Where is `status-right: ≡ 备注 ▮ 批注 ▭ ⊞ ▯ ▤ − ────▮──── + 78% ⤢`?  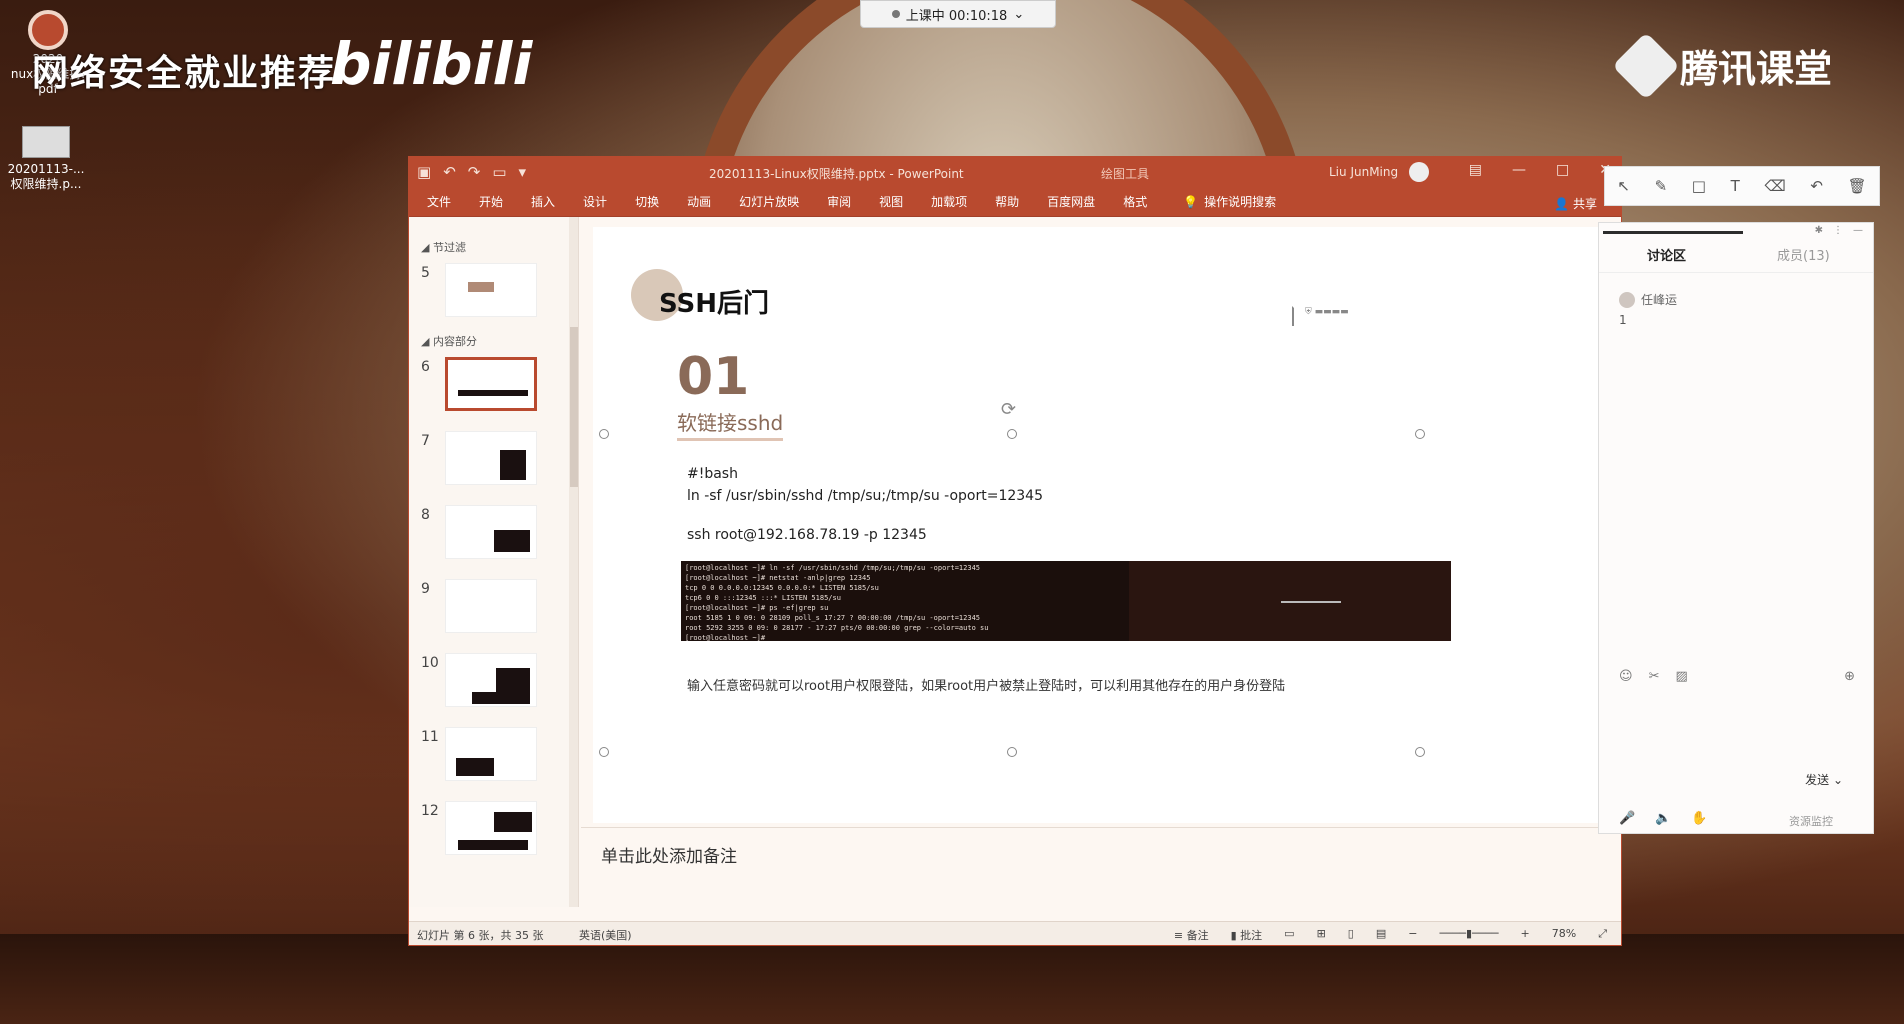 status-right: ≡ 备注 ▮ 批注 ▭ ⊞ ▯ ▤ − ────▮──── + 78% ⤢ is located at coordinates (1390, 935).